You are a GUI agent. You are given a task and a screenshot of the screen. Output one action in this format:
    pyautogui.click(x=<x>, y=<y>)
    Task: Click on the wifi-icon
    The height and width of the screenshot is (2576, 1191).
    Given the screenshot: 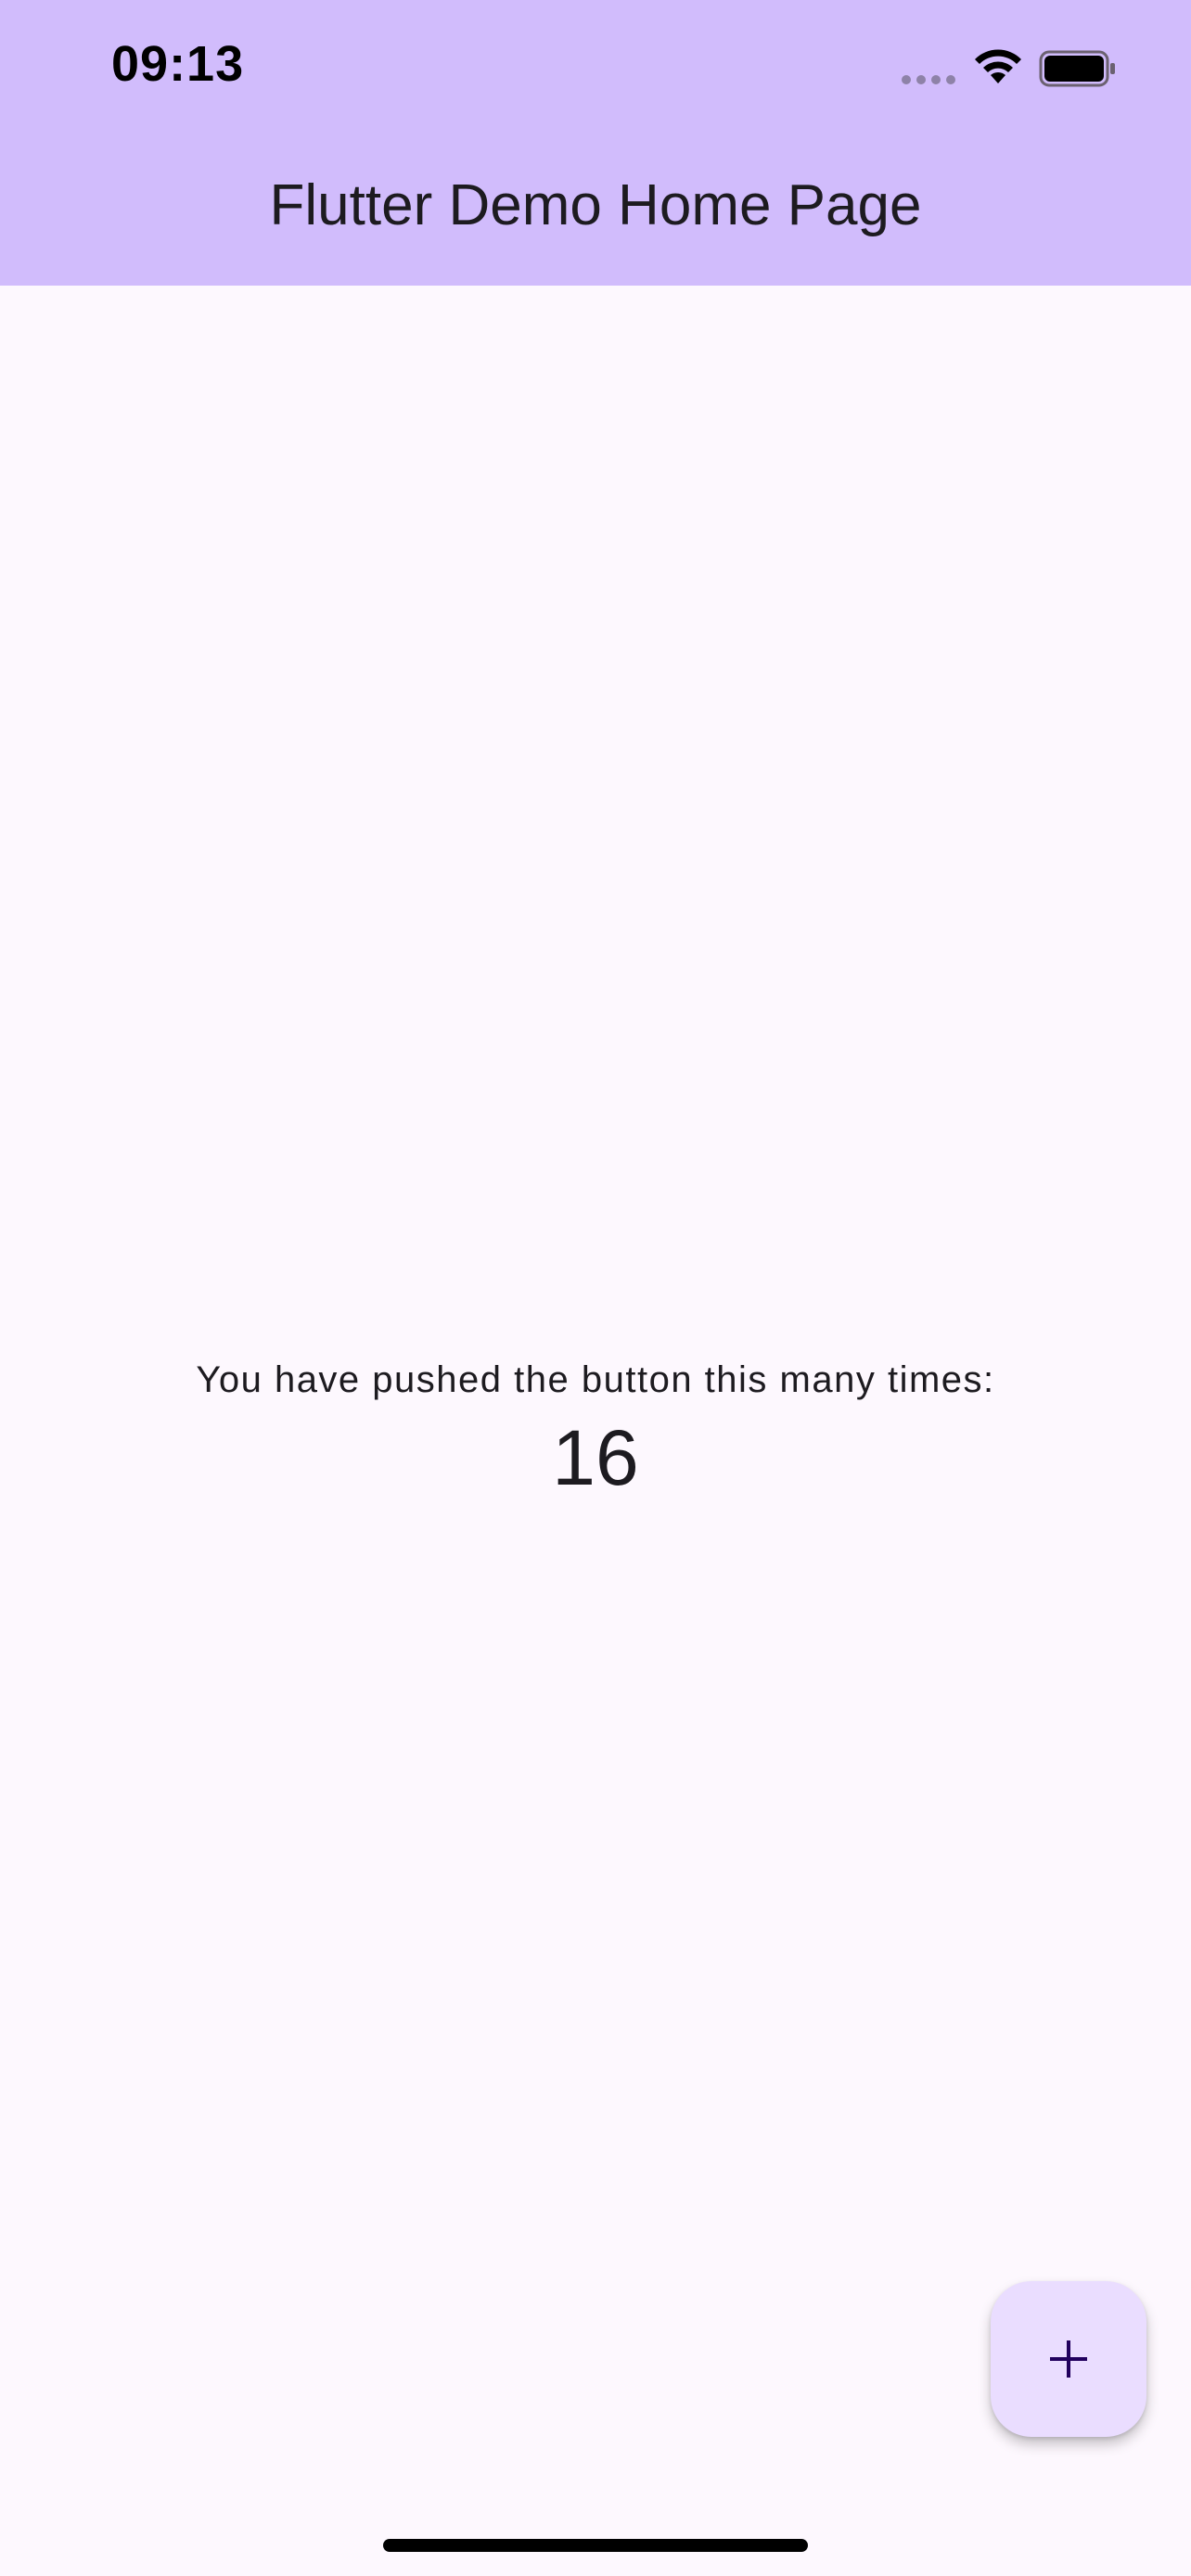 What is the action you would take?
    pyautogui.click(x=998, y=66)
    